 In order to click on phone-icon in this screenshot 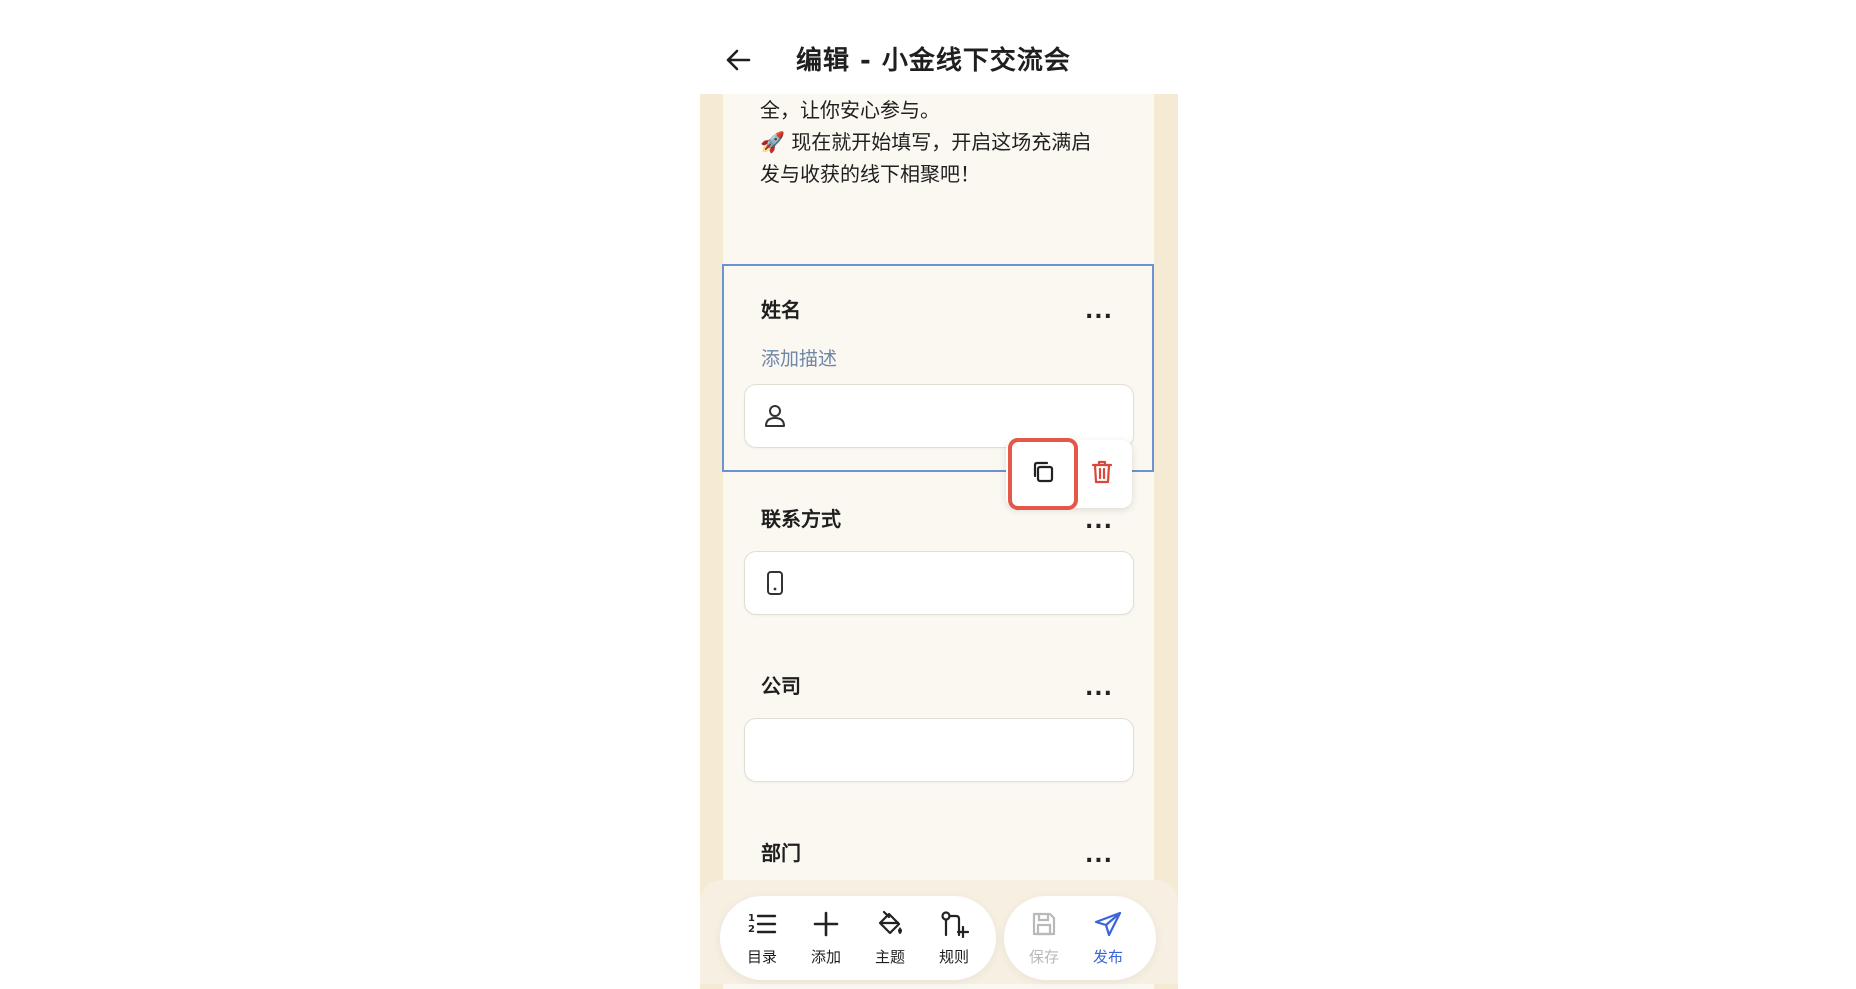, I will do `click(775, 585)`.